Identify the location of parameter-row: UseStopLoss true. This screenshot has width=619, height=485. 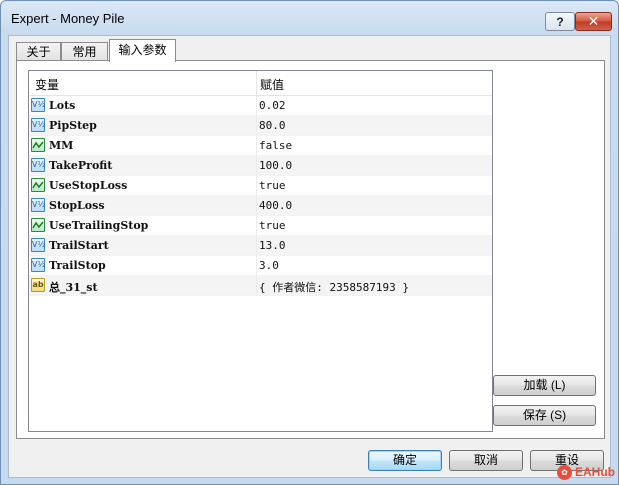
(260, 186).